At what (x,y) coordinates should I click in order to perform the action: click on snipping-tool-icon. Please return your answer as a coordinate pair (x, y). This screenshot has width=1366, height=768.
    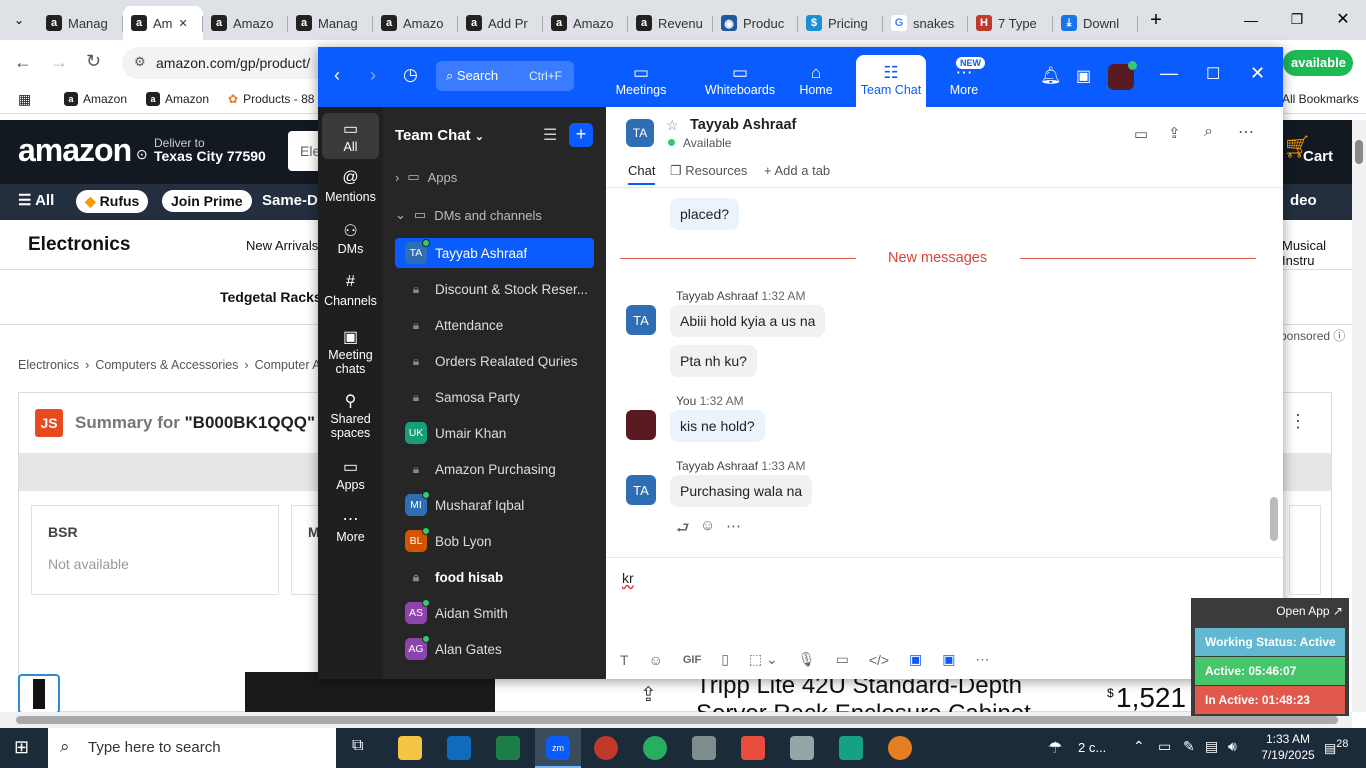
    Looking at the image, I should click on (606, 748).